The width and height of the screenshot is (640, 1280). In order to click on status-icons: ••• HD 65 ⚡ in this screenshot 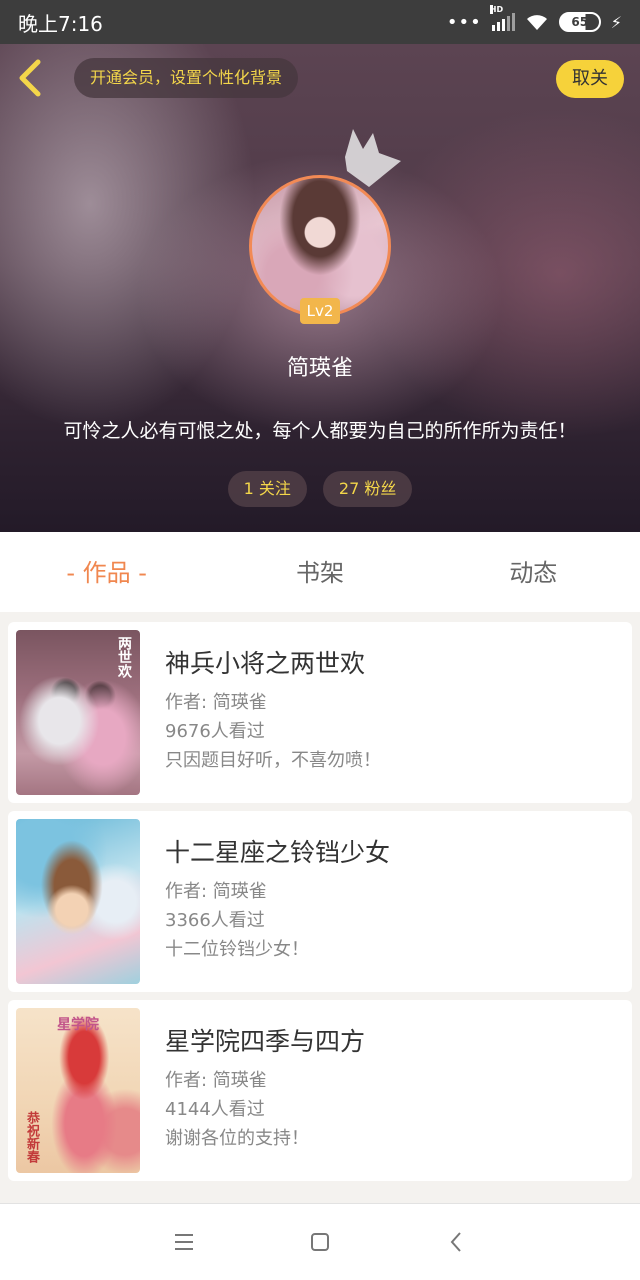, I will do `click(534, 19)`.